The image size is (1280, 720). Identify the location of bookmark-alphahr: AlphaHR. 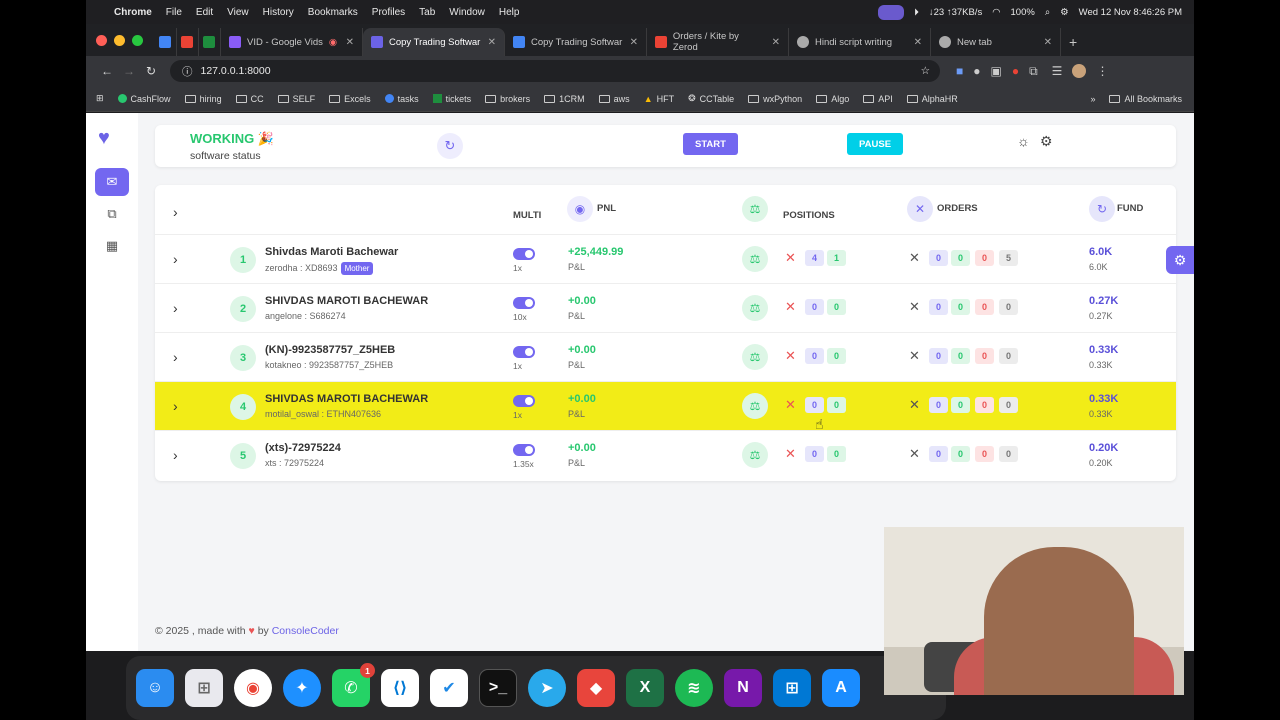
(932, 99).